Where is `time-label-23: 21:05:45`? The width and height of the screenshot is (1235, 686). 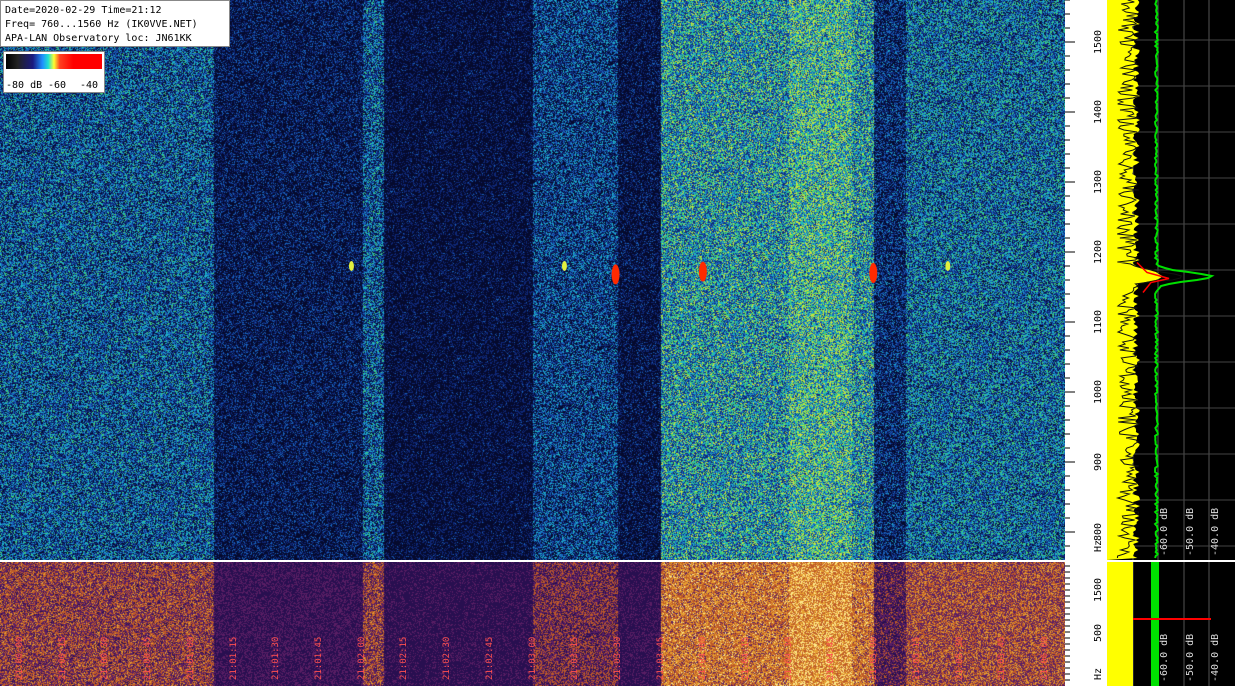 time-label-23: 21:05:45 is located at coordinates (1002, 658).